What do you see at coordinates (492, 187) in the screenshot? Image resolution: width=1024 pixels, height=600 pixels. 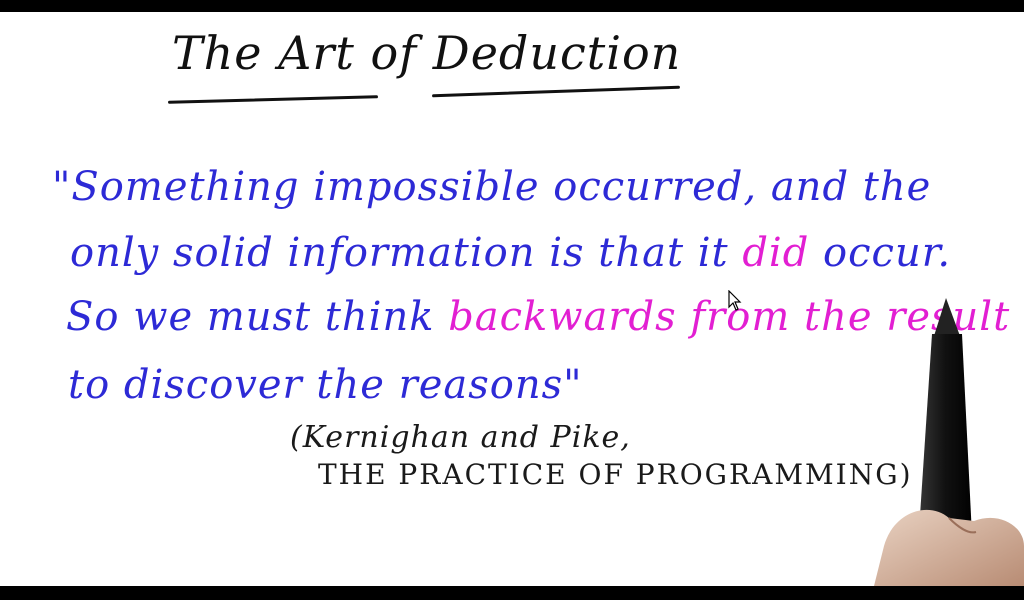 I see `quote-line-1: "Something impossible occurred, and the` at bounding box center [492, 187].